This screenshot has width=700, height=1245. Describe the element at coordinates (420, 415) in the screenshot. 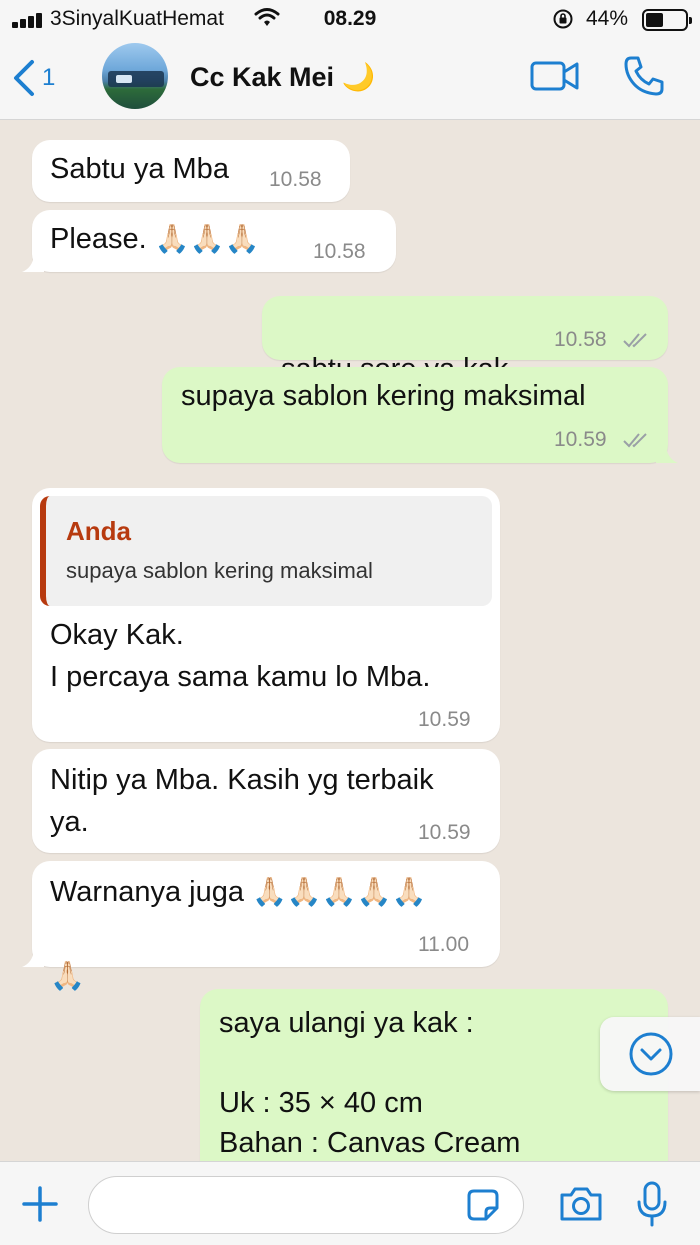

I see `message-bubble: supaya sablon kering maksimal 10.59` at that location.